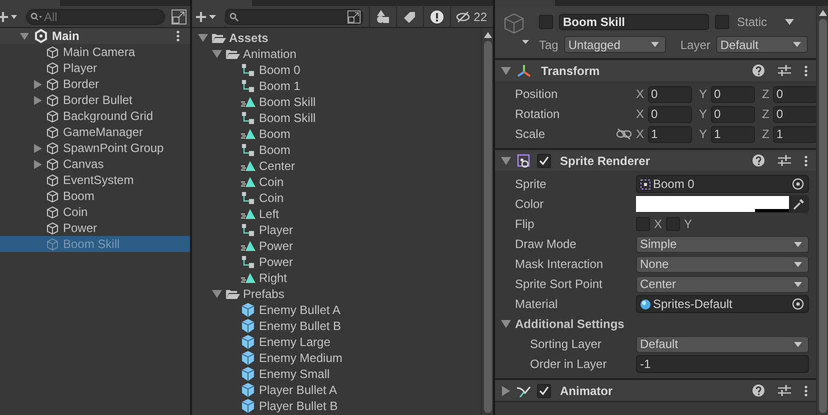 The width and height of the screenshot is (828, 415). I want to click on project-item: Center, so click(336, 166).